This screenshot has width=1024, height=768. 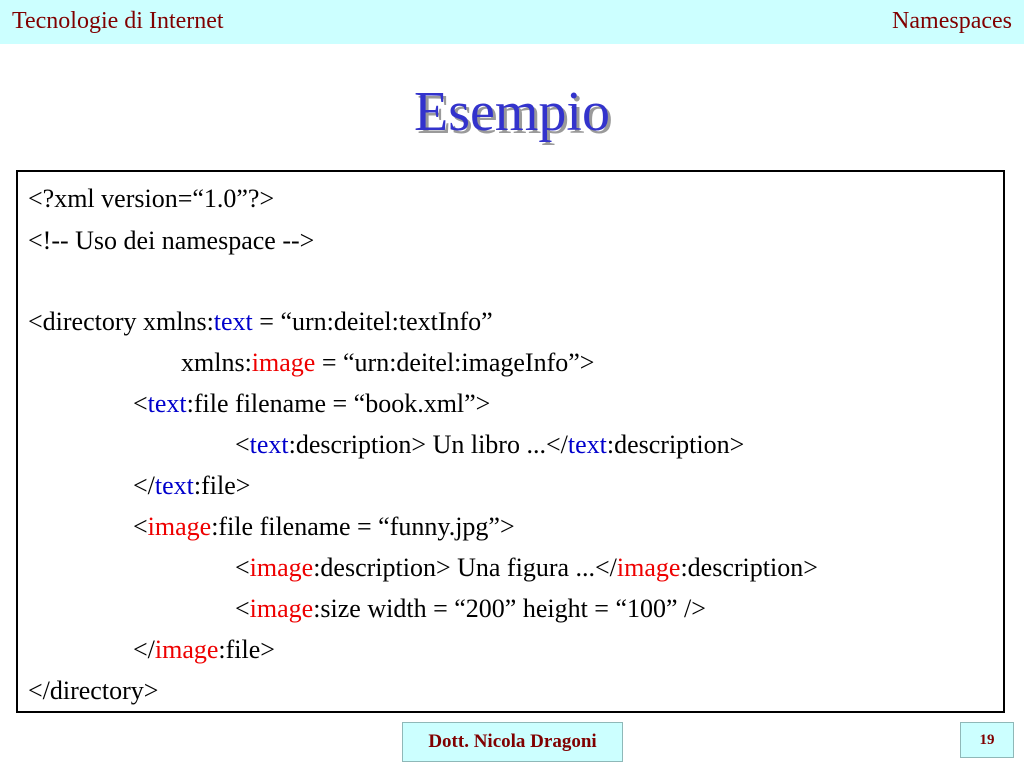 What do you see at coordinates (455, 362) in the screenshot?
I see `code-text: = “urn:deitel:imageInfo”>` at bounding box center [455, 362].